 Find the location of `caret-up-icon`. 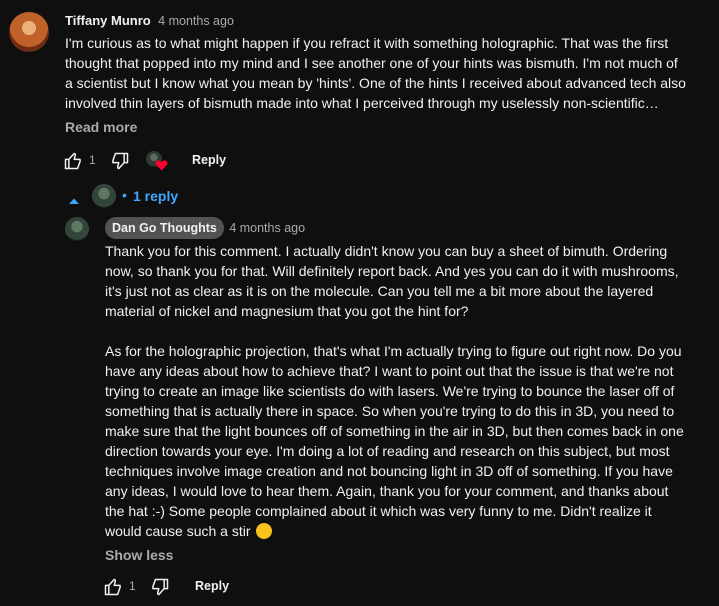

caret-up-icon is located at coordinates (74, 201).